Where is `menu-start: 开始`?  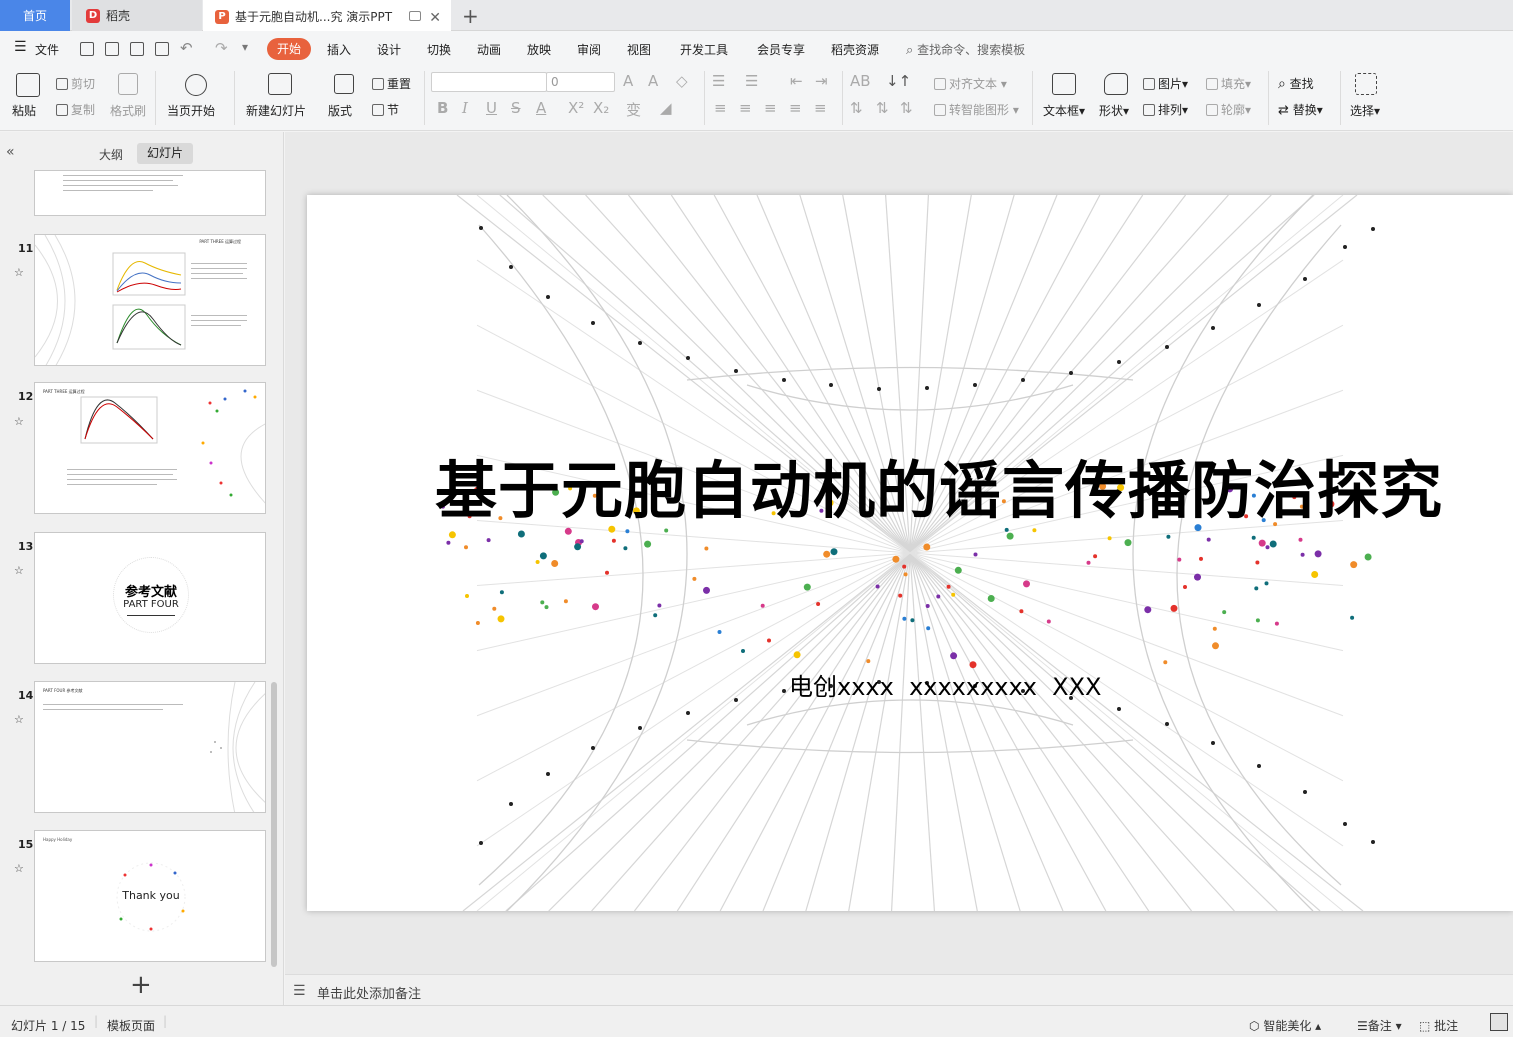
menu-start: 开始 is located at coordinates (289, 49).